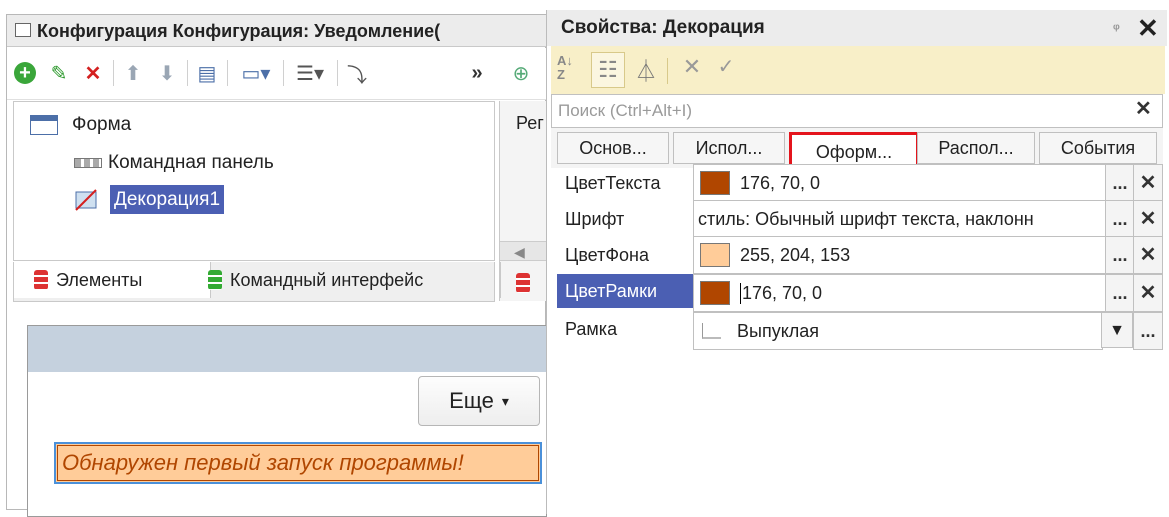  What do you see at coordinates (41, 280) in the screenshot?
I see `elements-icon` at bounding box center [41, 280].